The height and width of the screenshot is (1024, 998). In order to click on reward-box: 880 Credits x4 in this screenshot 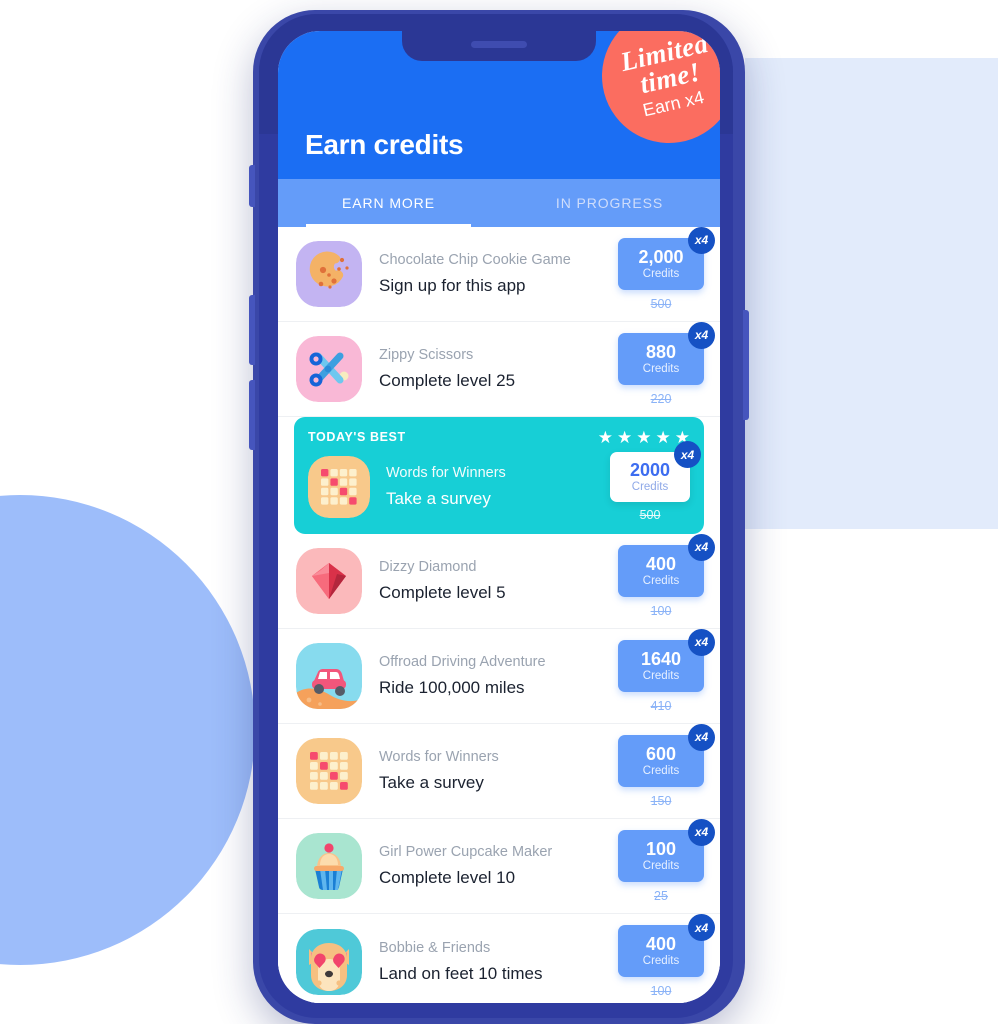, I will do `click(666, 353)`.